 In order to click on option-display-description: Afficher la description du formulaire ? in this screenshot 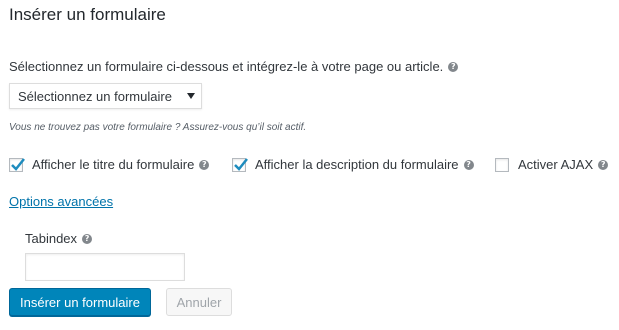, I will do `click(353, 164)`.